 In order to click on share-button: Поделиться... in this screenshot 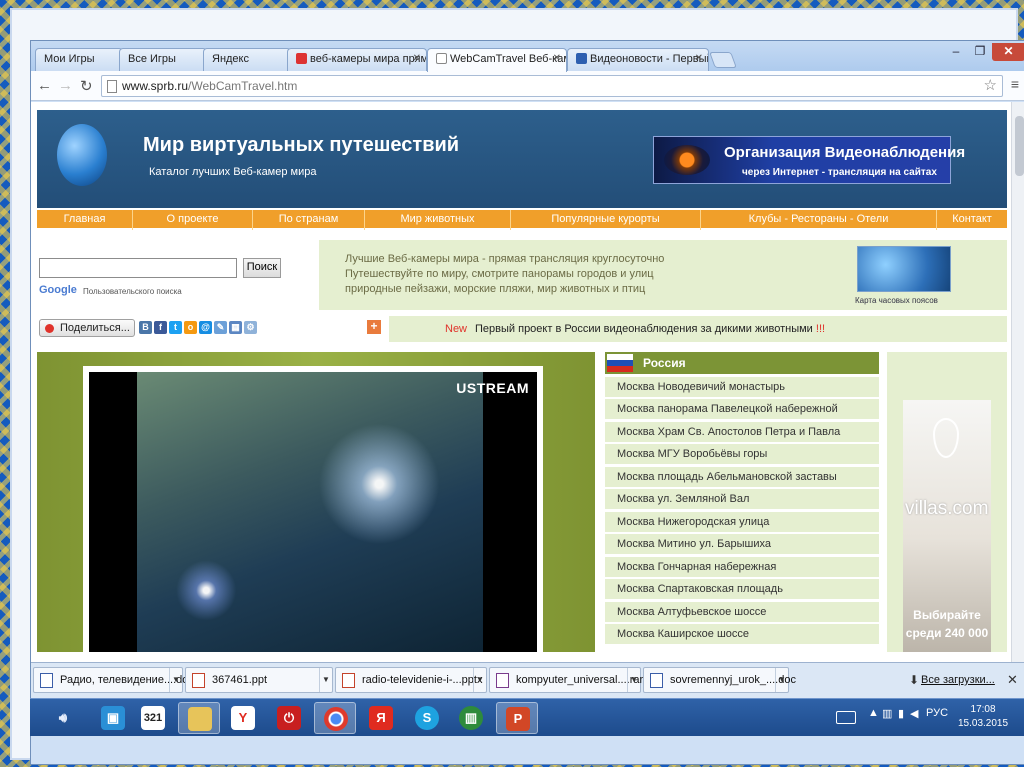, I will do `click(87, 328)`.